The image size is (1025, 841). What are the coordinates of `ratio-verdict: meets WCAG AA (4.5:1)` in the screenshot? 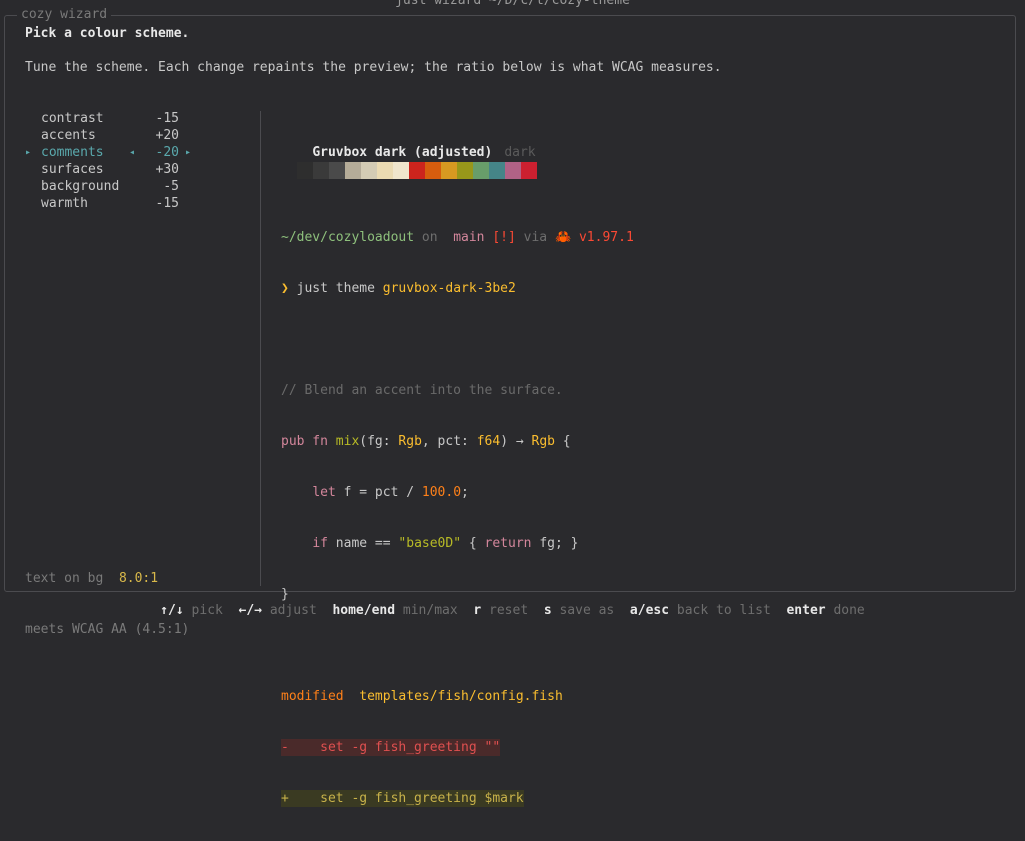 It's located at (107, 629).